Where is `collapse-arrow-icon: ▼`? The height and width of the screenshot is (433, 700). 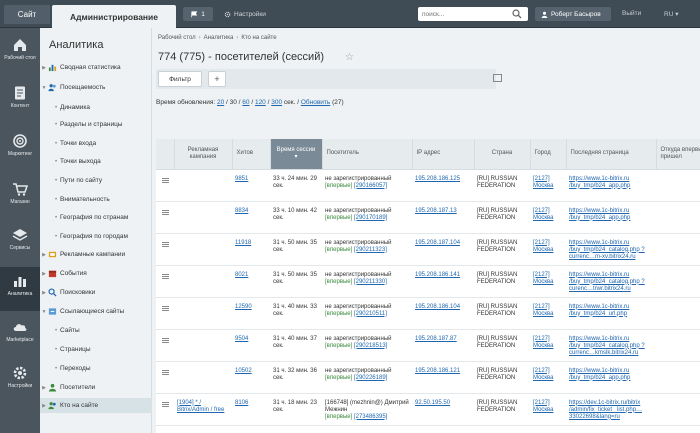 collapse-arrow-icon: ▼ is located at coordinates (44, 312).